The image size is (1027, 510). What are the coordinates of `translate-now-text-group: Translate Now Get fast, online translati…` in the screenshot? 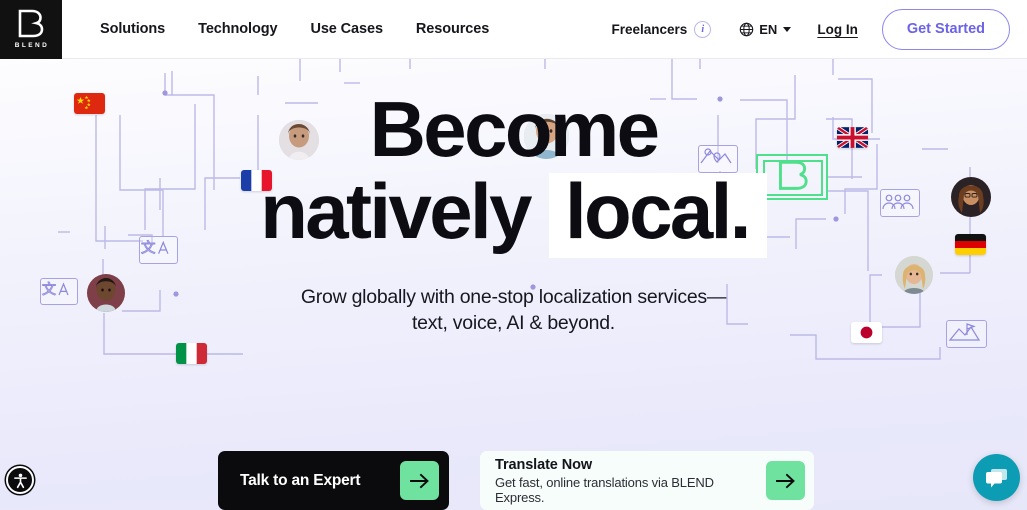 It's located at (630, 481).